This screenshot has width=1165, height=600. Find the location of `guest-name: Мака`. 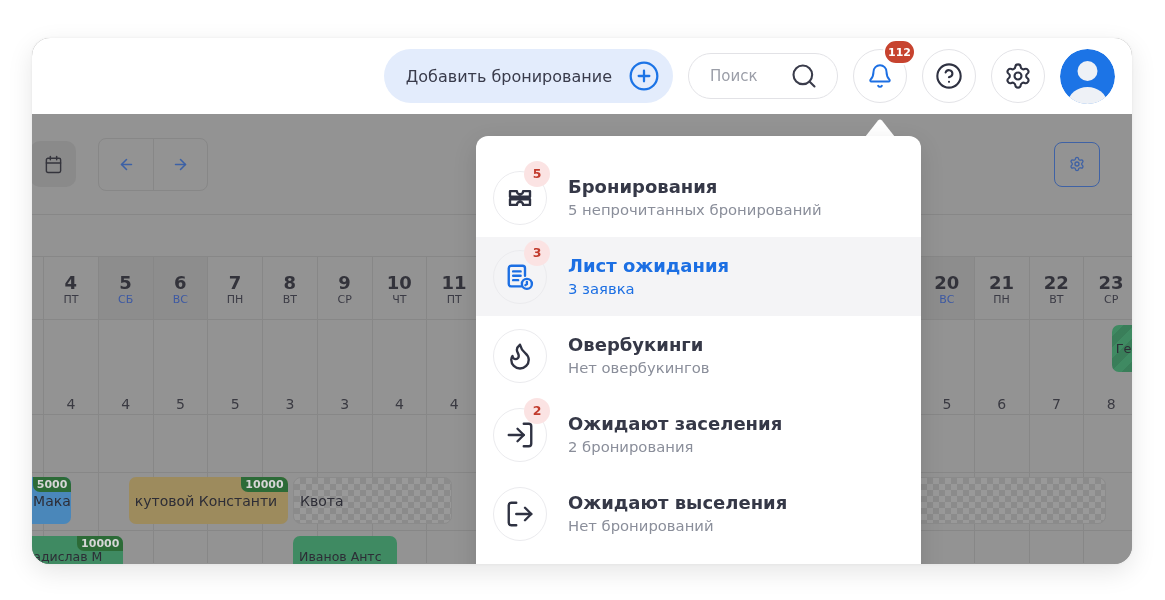

guest-name: Мака is located at coordinates (52, 500).